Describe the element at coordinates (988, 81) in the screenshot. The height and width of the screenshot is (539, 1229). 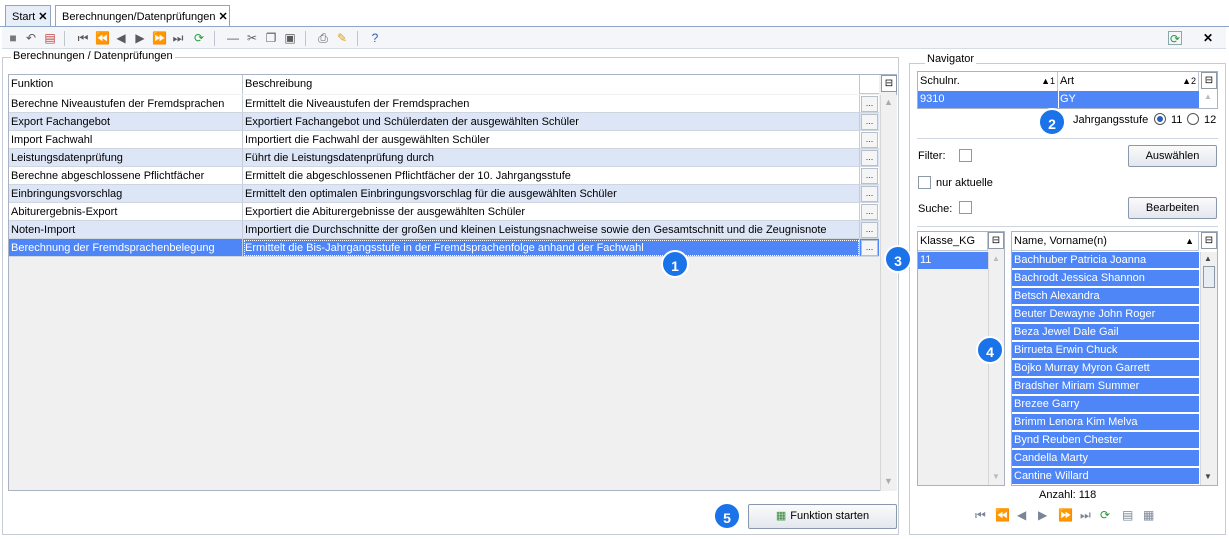
I see `col-schulnr: Schulnr. ▲1` at that location.